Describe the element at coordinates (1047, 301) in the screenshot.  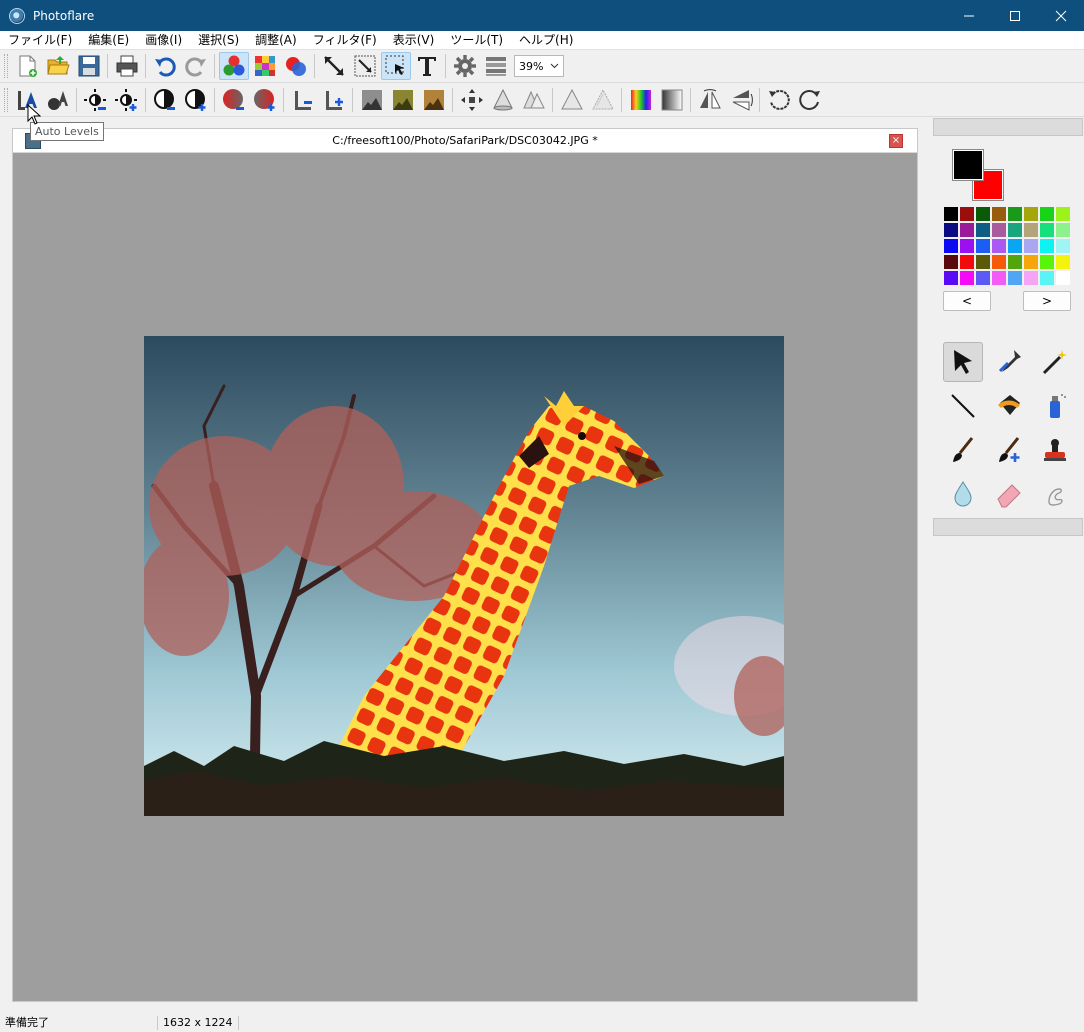
I see `palette-next-button: >` at that location.